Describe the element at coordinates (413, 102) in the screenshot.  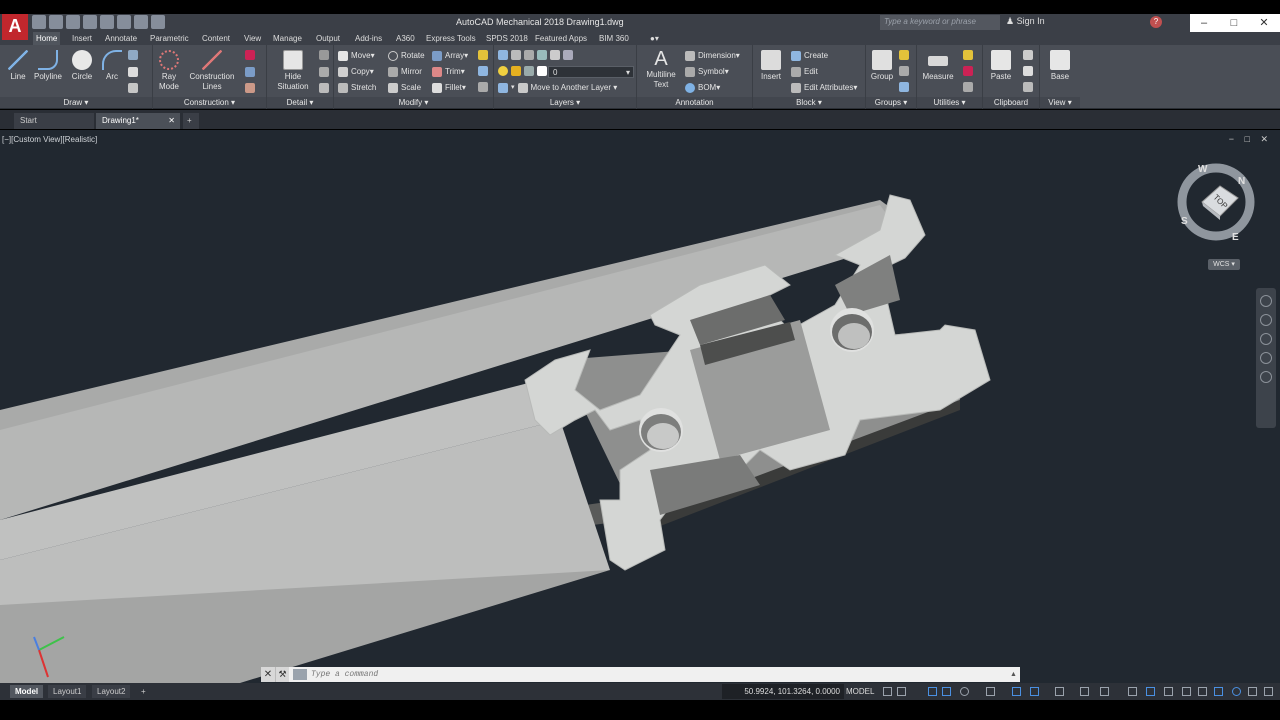
I see `modify-panel-title: Modify ▾` at that location.